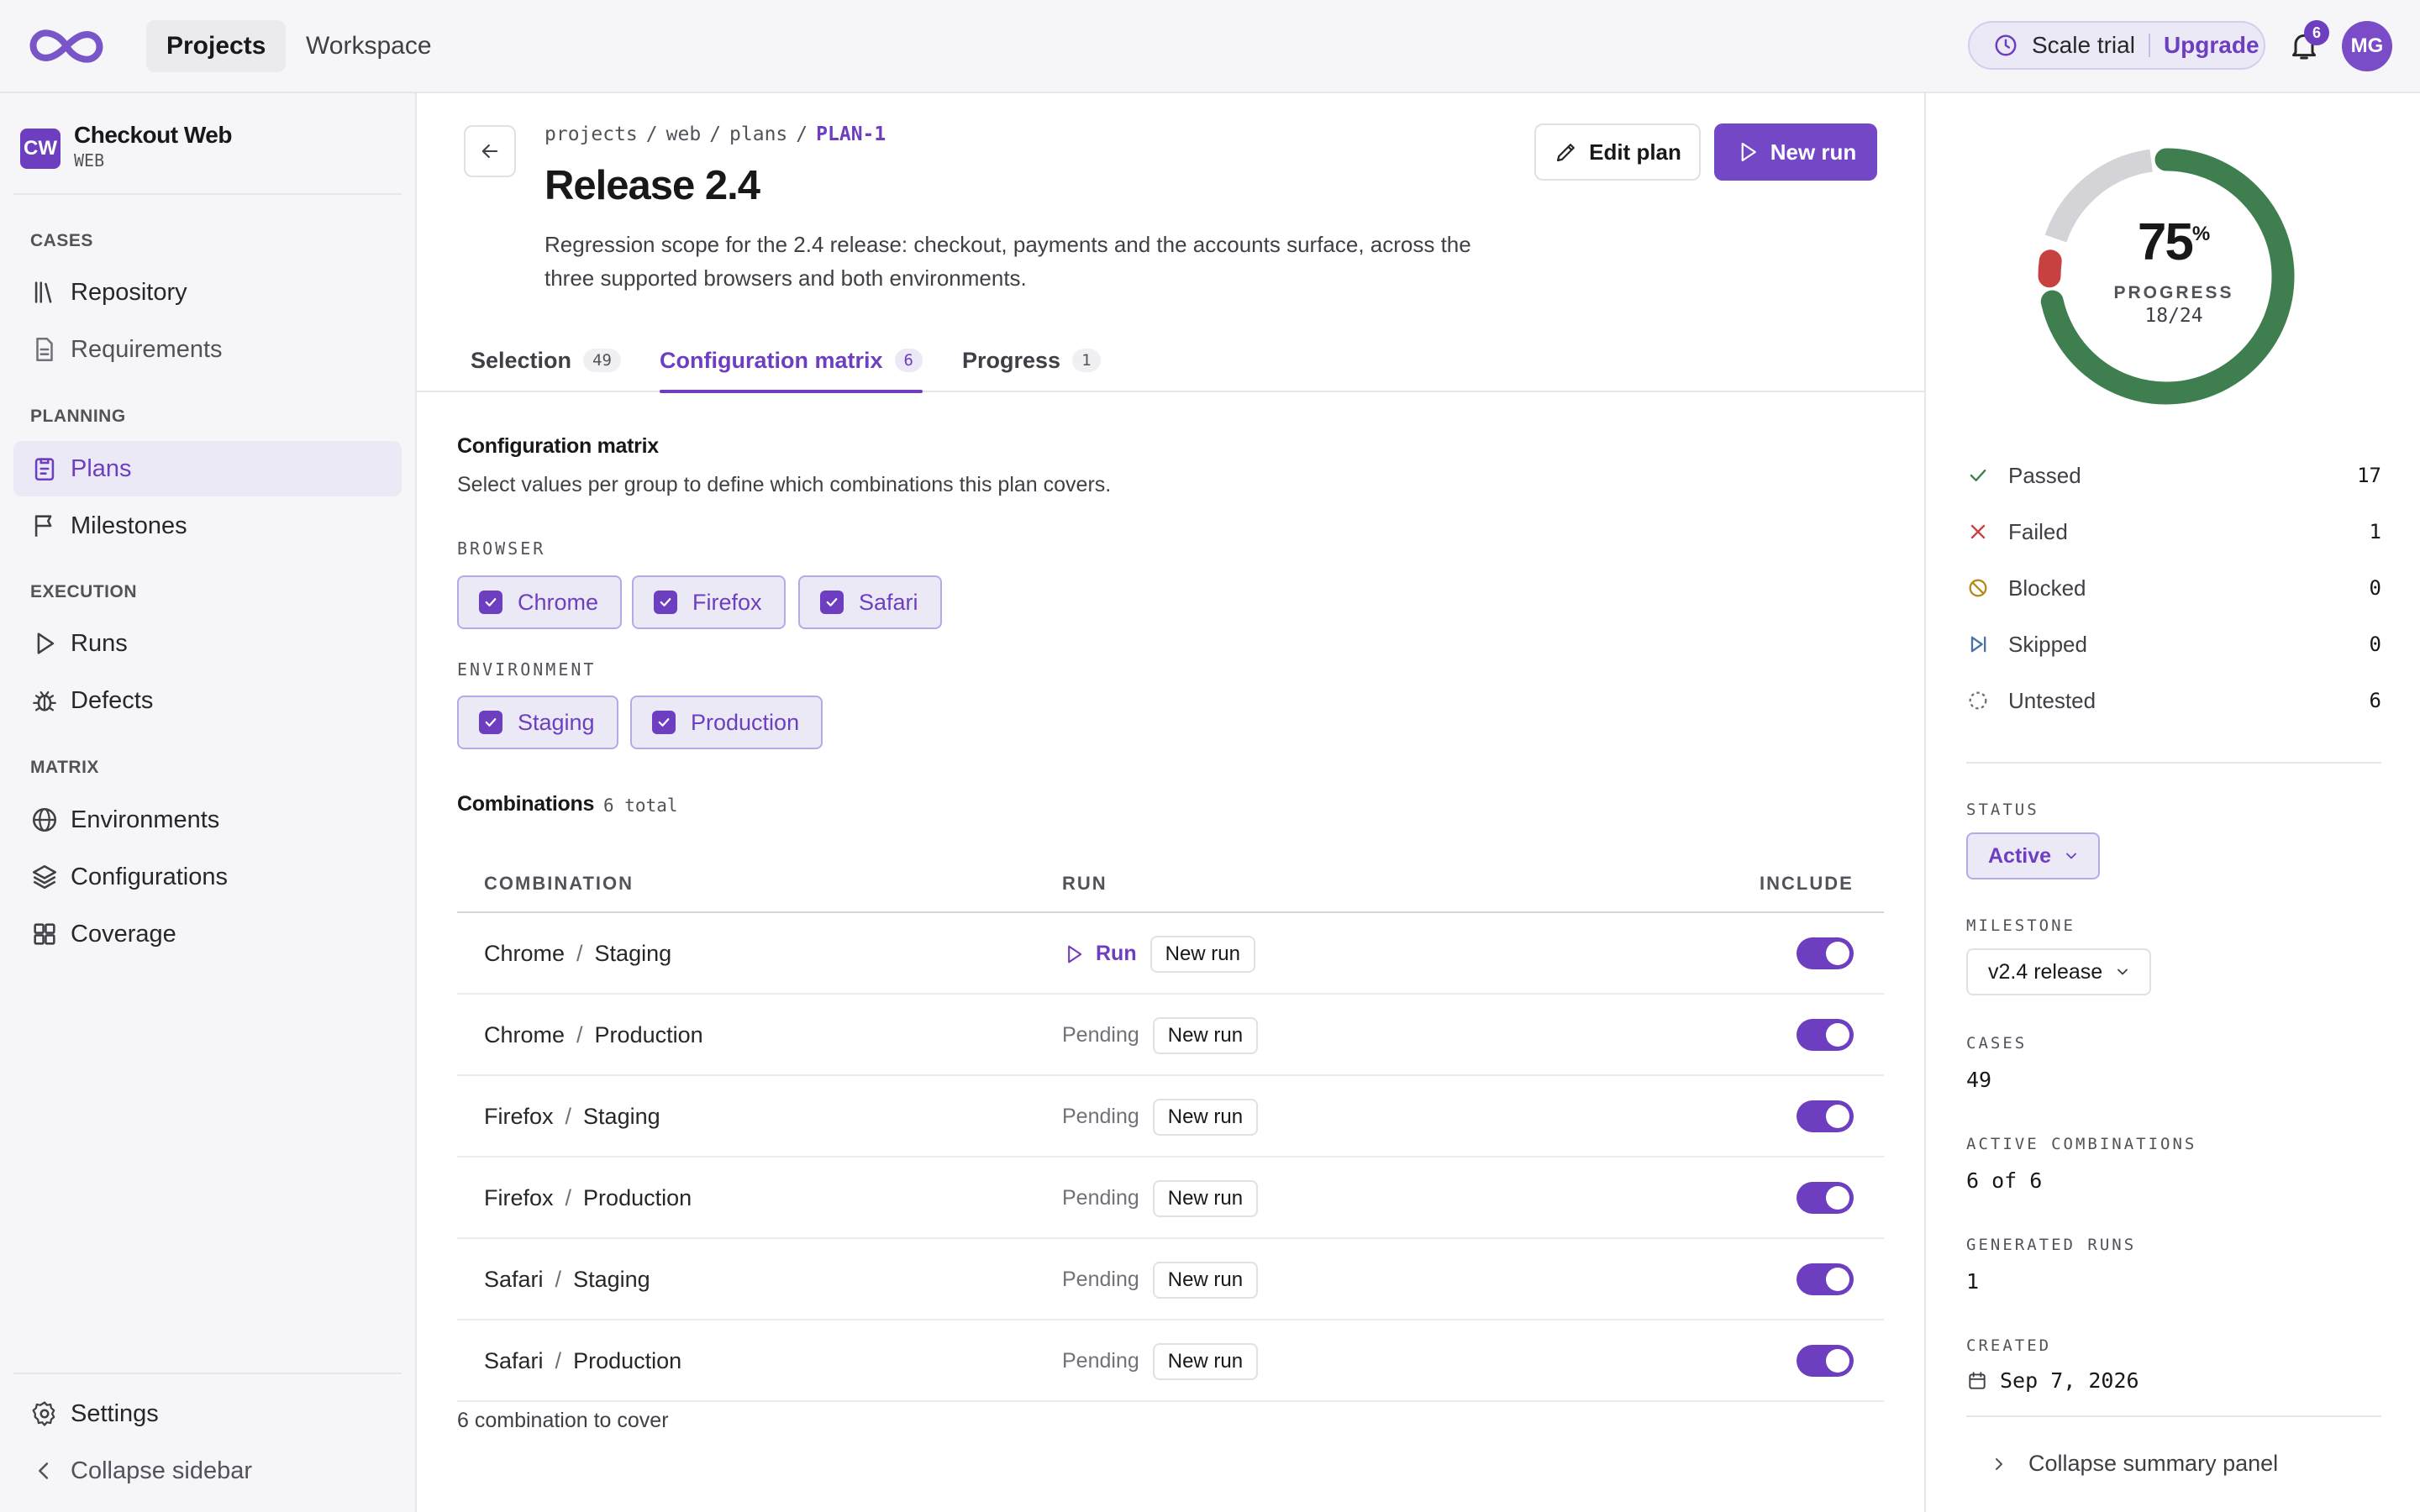 This screenshot has width=2420, height=1512. I want to click on sidebar-item-configurations: Configurations, so click(207, 877).